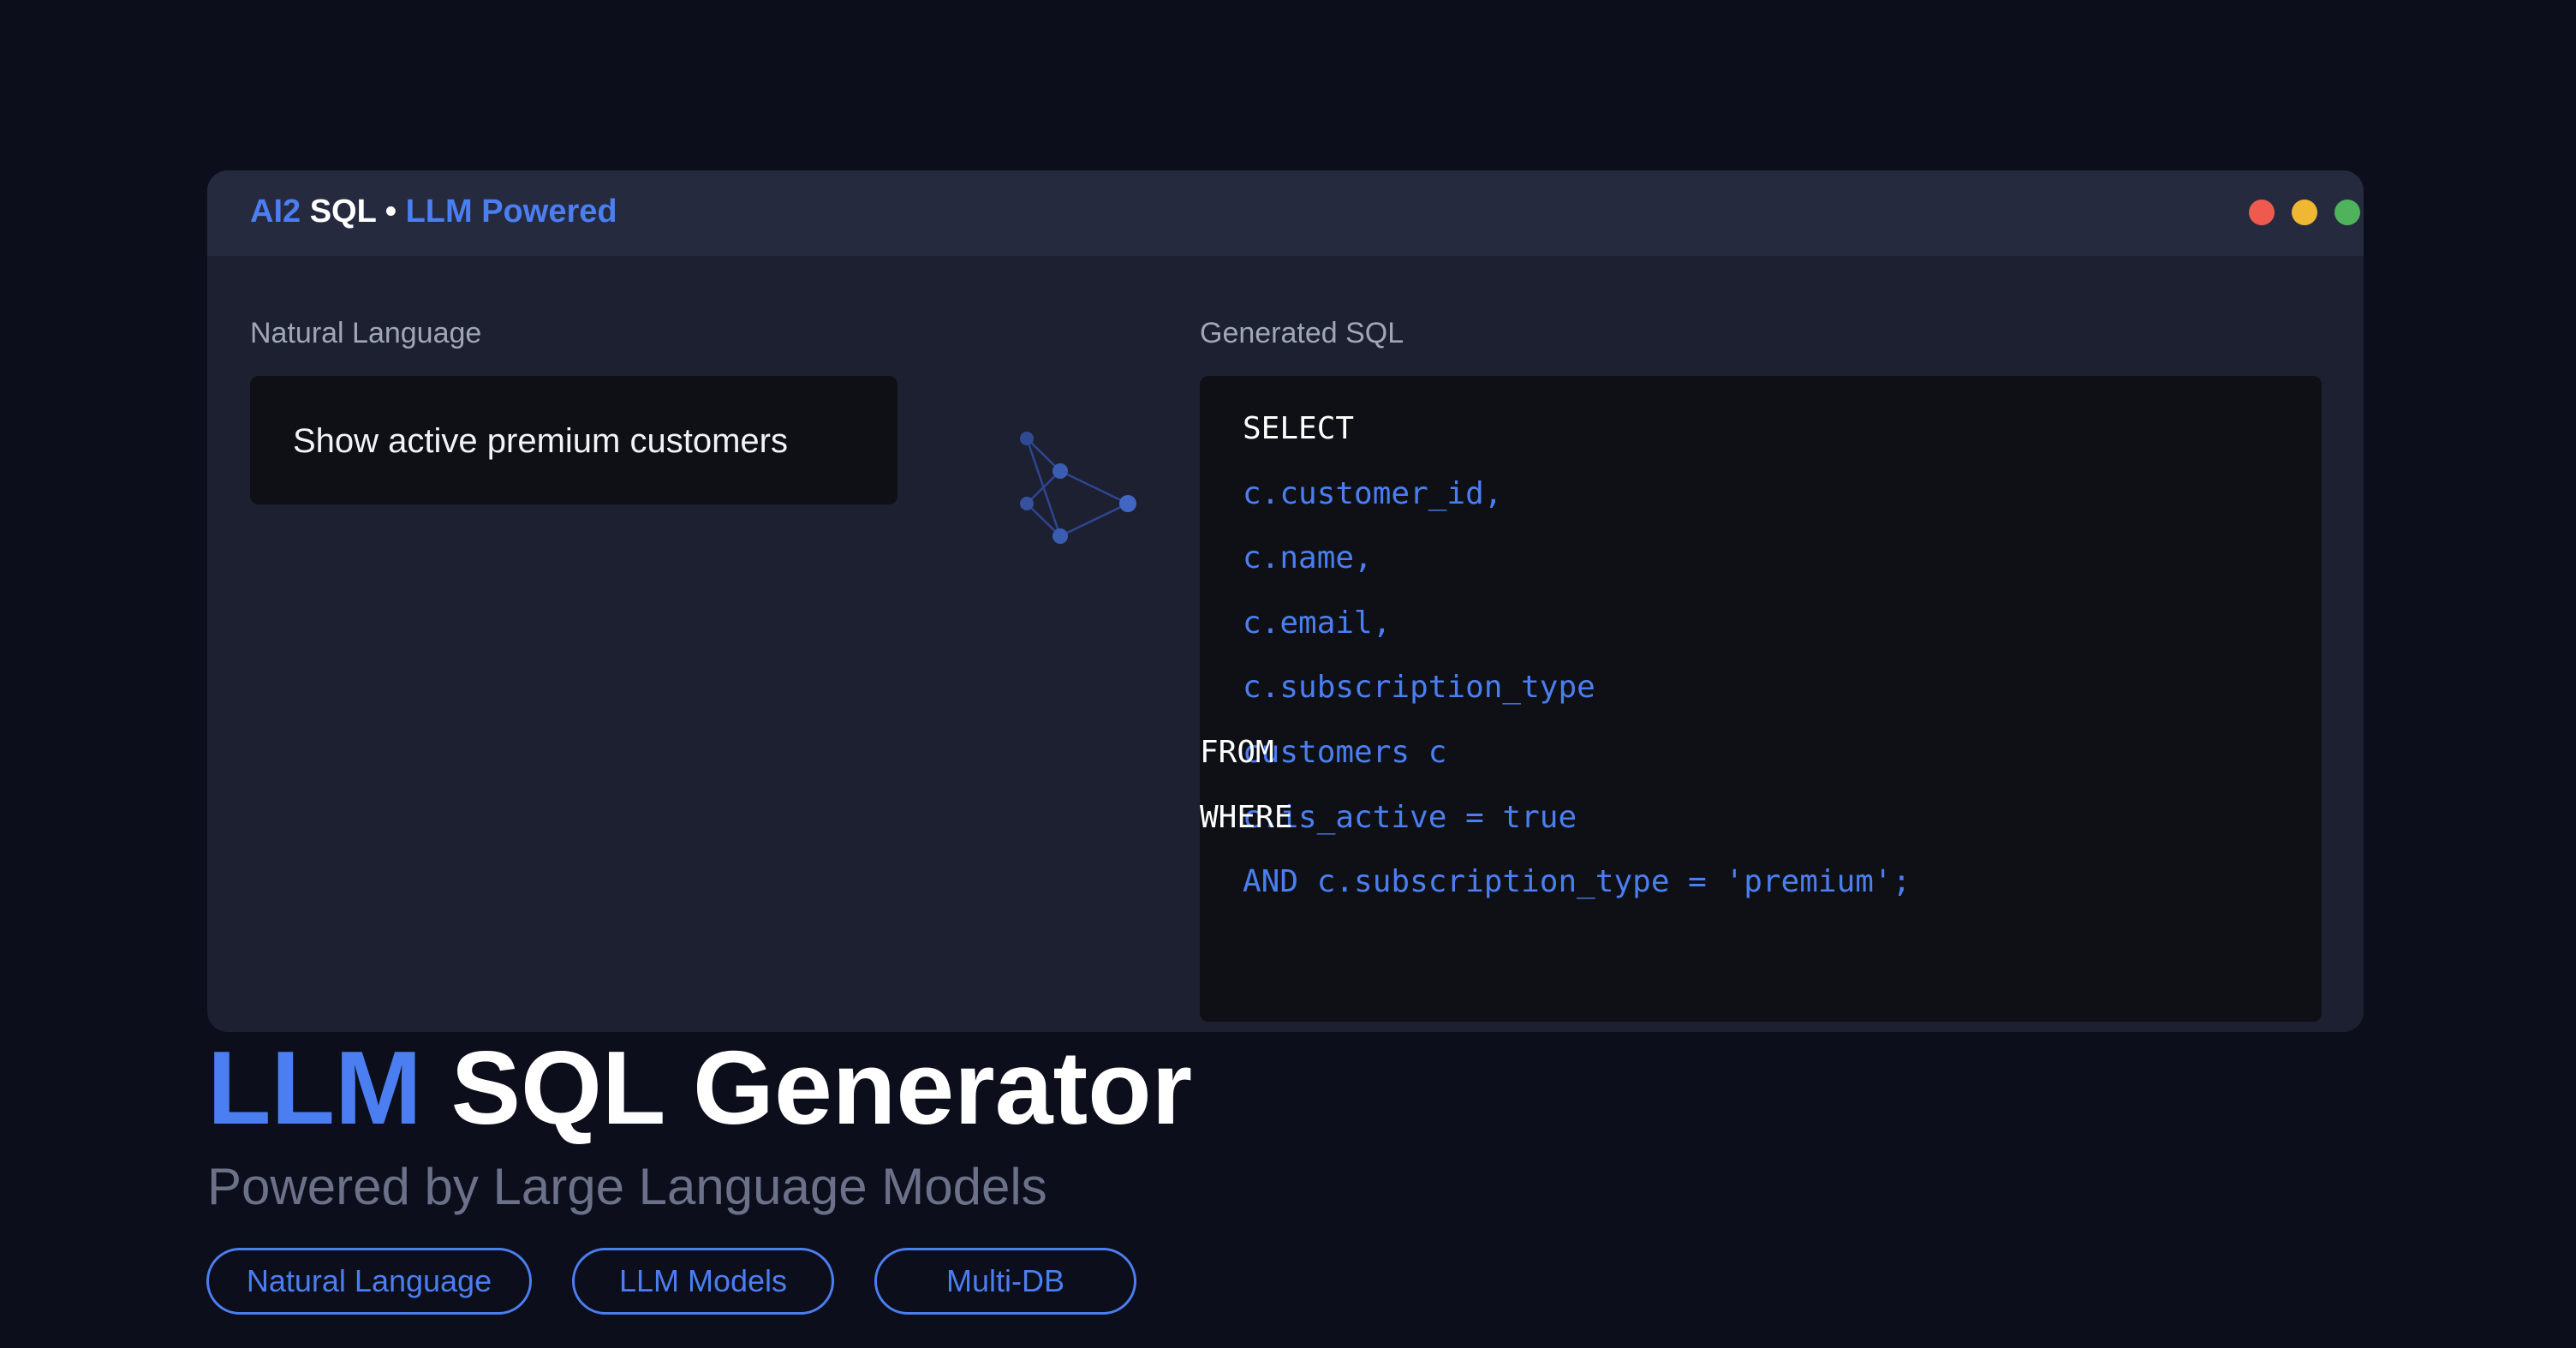 The width and height of the screenshot is (2576, 1348). Describe the element at coordinates (1419, 687) in the screenshot. I see `sql-column-line: c.subscription_type` at that location.